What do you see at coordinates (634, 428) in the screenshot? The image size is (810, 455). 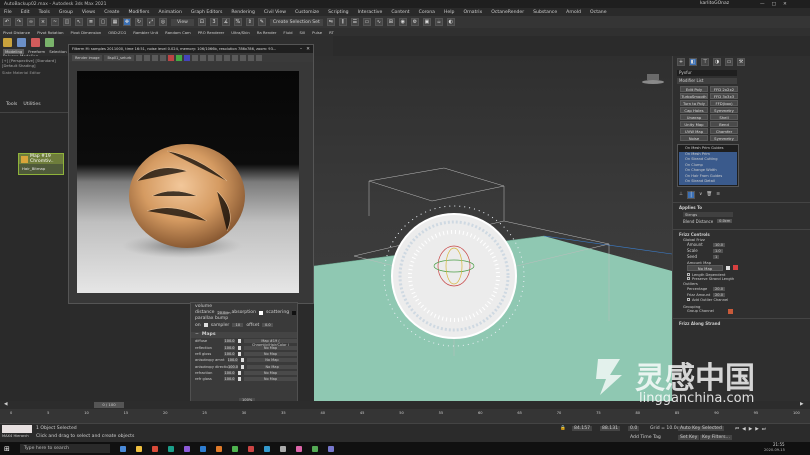 I see `z-coordinate: 0.0` at bounding box center [634, 428].